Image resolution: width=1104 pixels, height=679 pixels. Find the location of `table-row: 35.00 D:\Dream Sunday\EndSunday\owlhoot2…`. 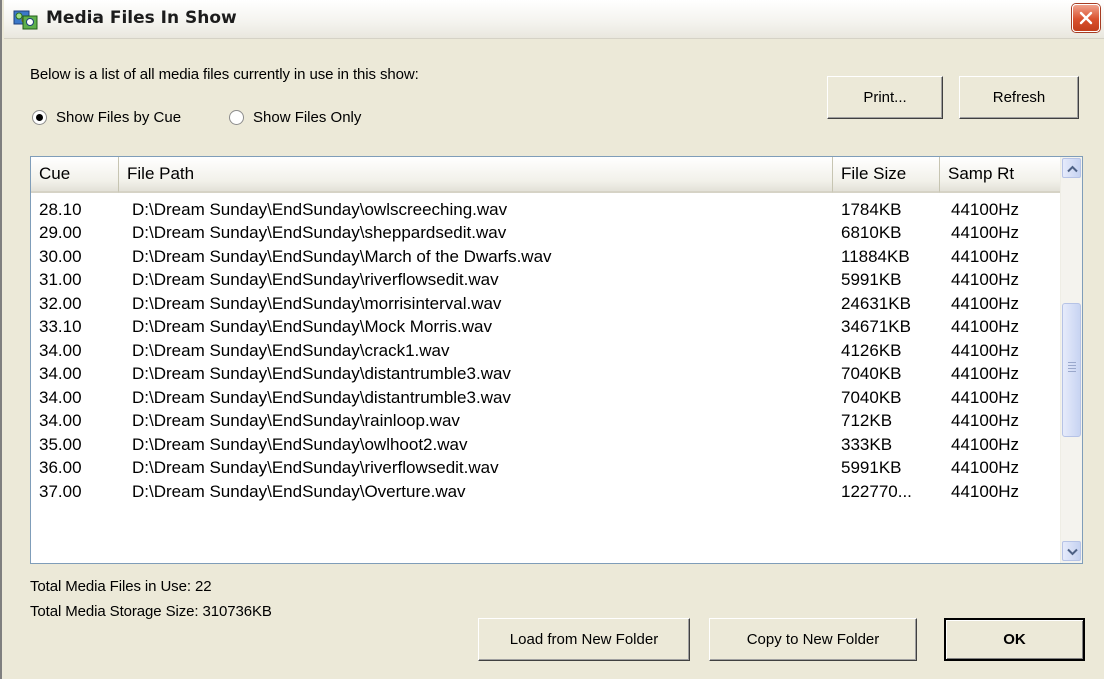

table-row: 35.00 D:\Dream Sunday\EndSunday\owlhoot2… is located at coordinates (546, 445).